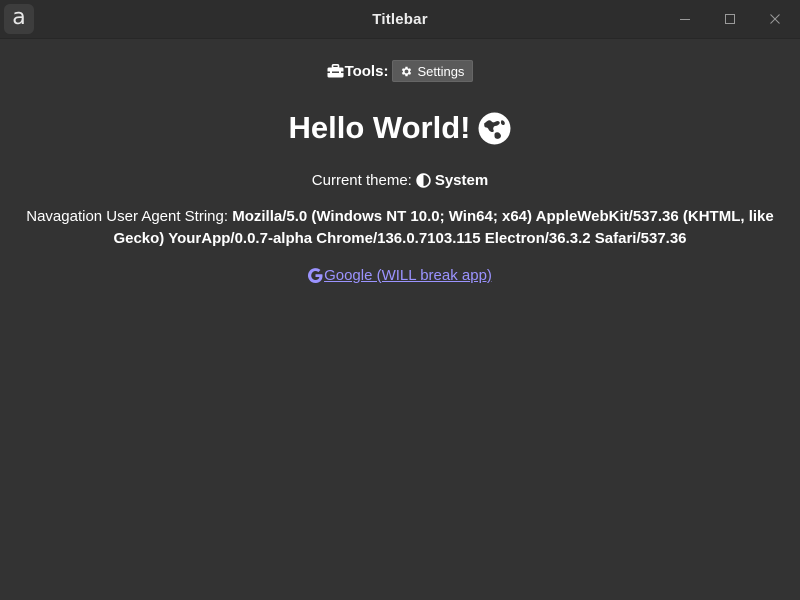 The image size is (800, 600). I want to click on google-link-label: Google (WILL break app), so click(408, 275).